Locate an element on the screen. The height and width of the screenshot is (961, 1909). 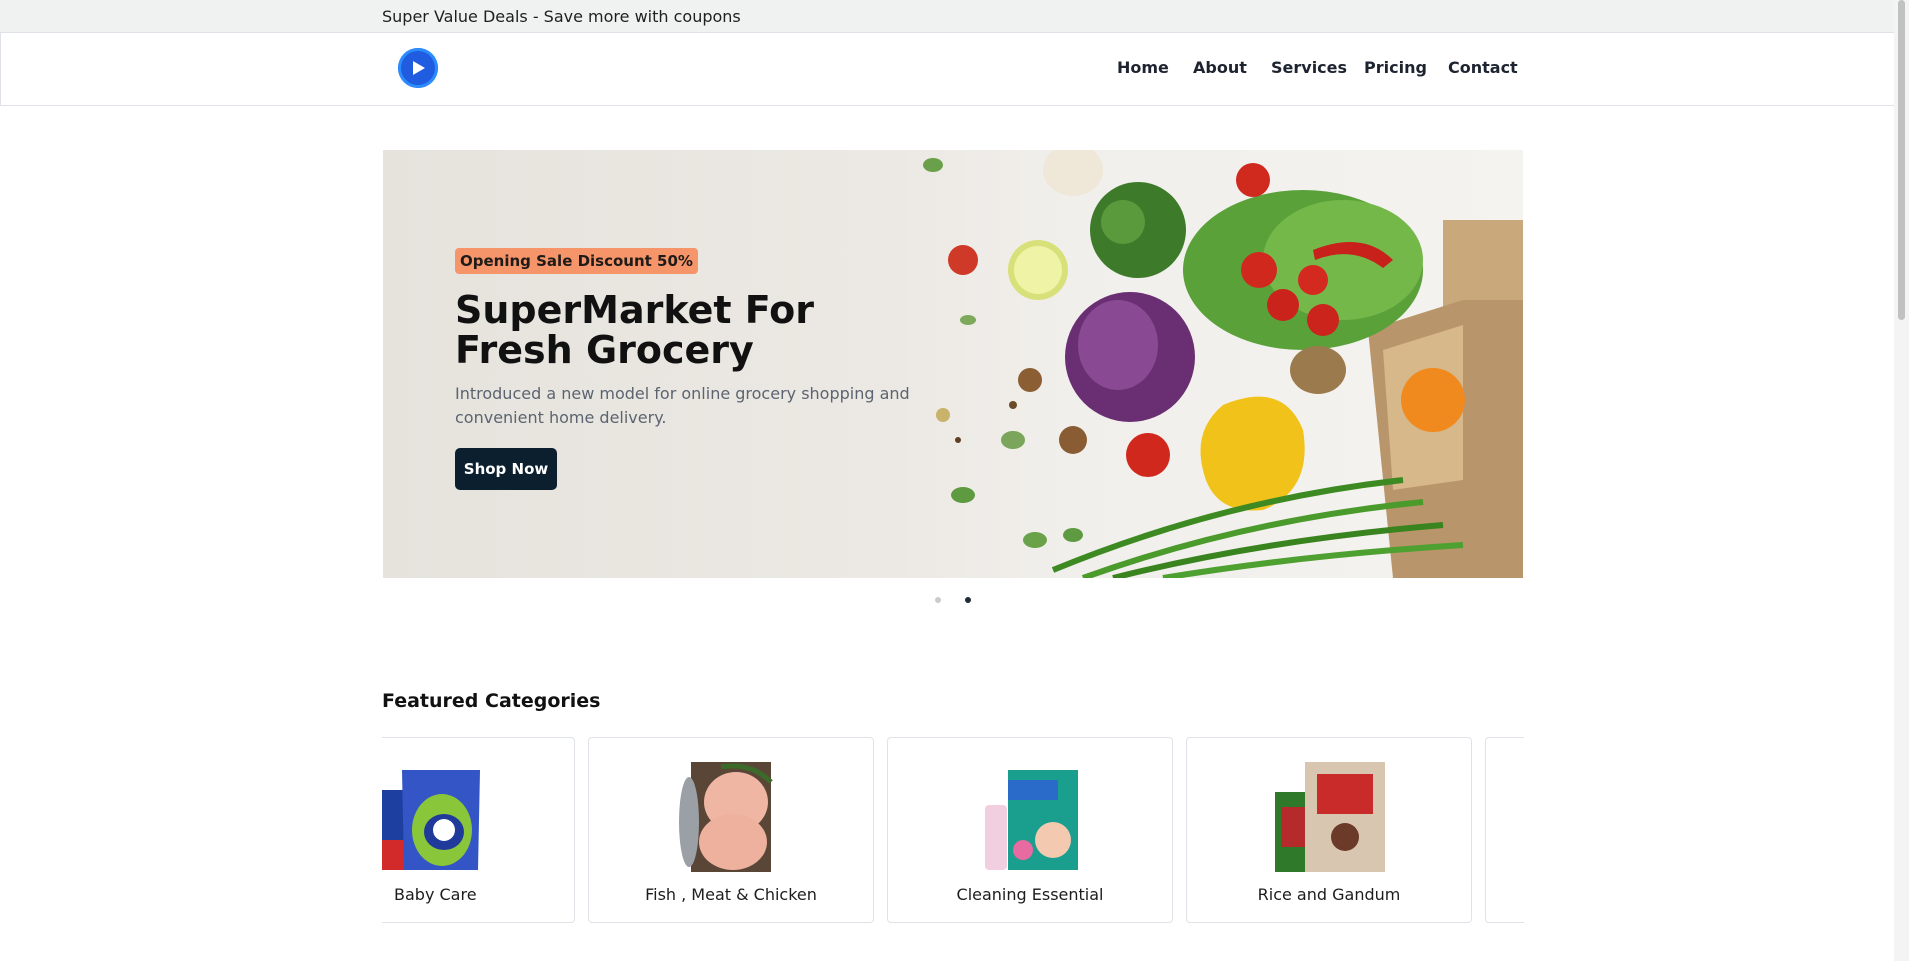
category-card-fish-meat-chicken: Fish , Meat & Chicken is located at coordinates (731, 830).